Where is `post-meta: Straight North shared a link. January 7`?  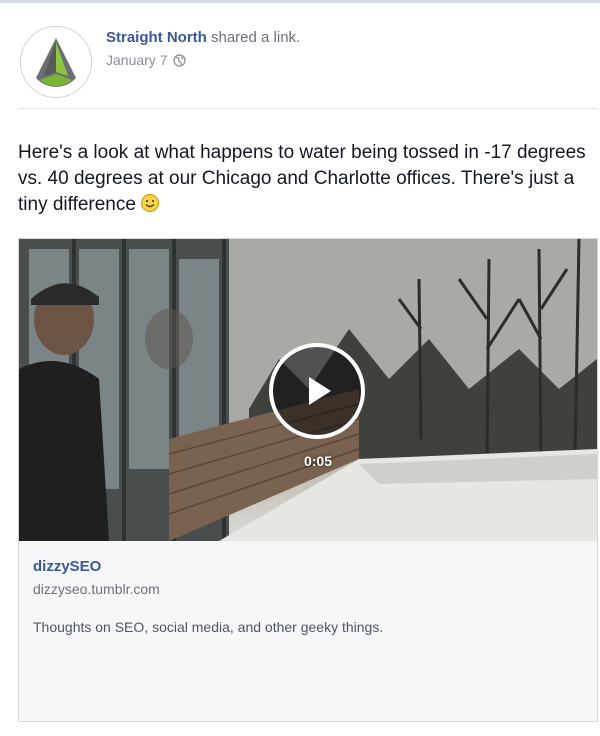
post-meta: Straight North shared a link. January 7 is located at coordinates (203, 48).